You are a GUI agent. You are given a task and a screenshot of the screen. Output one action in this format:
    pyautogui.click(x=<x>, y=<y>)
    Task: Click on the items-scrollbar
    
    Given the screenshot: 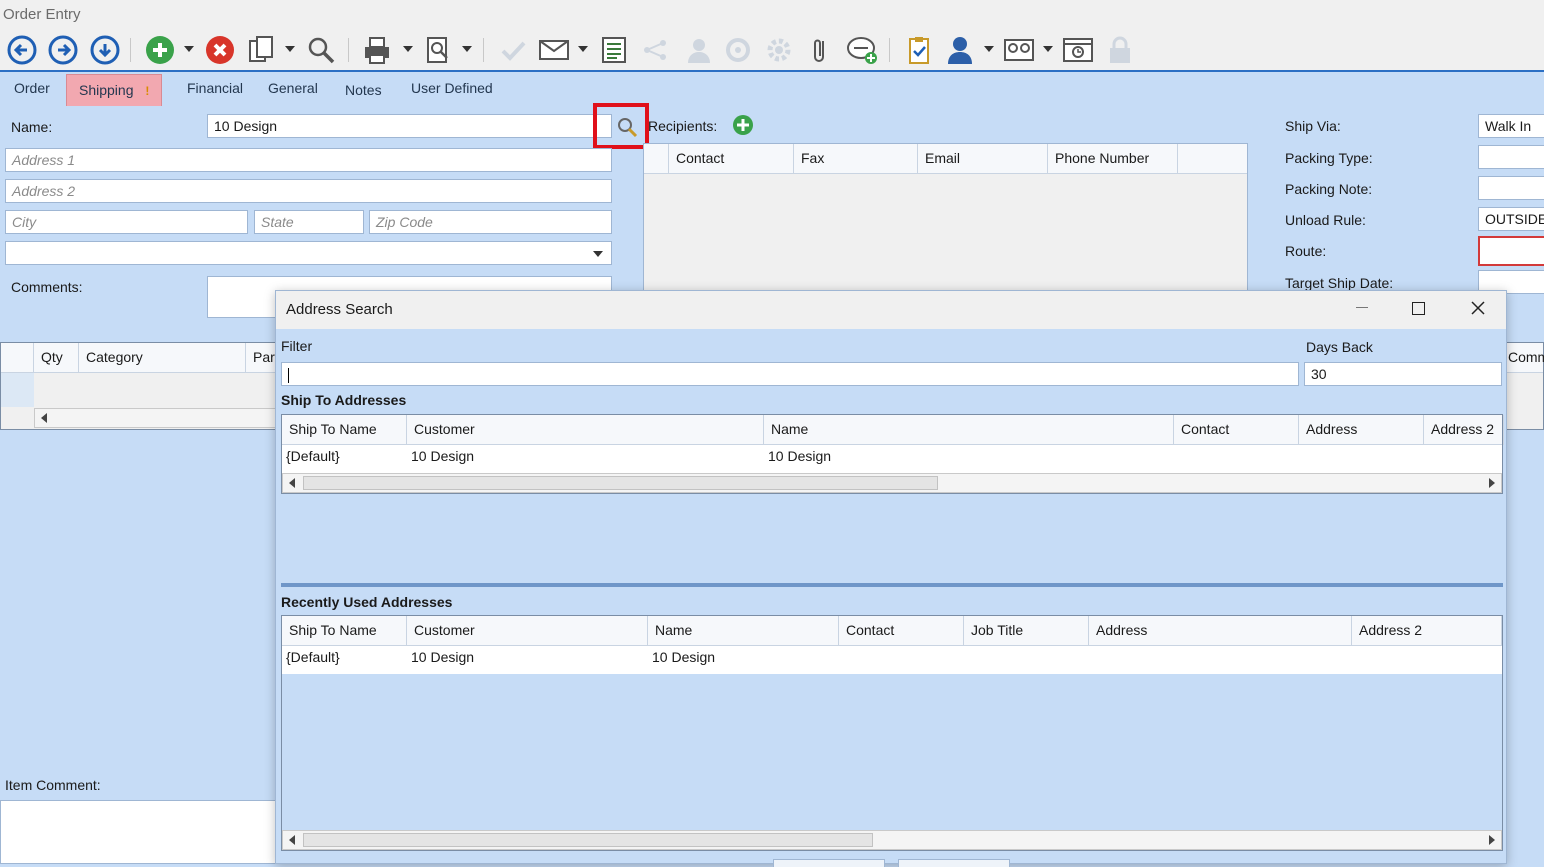 What is the action you would take?
    pyautogui.click(x=156, y=418)
    